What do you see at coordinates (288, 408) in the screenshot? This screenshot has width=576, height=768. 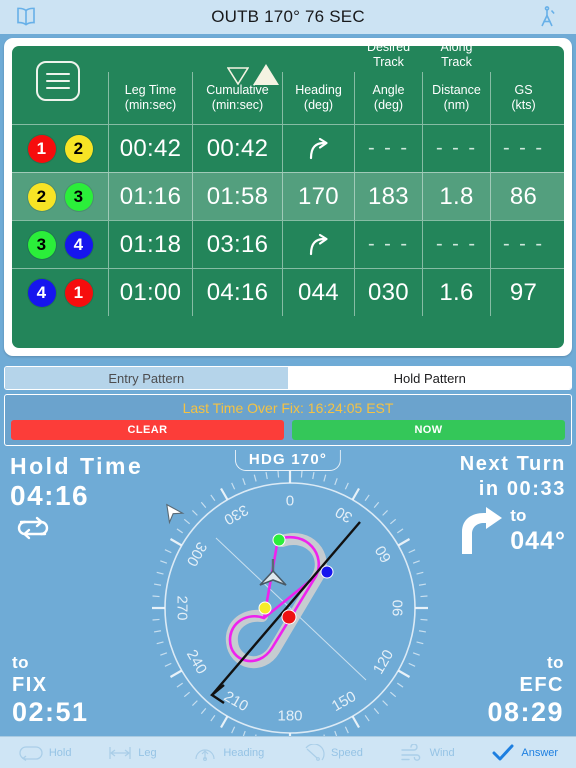 I see `last-time-over-fix-label: Last Time Over Fix: 16:24:05 EST` at bounding box center [288, 408].